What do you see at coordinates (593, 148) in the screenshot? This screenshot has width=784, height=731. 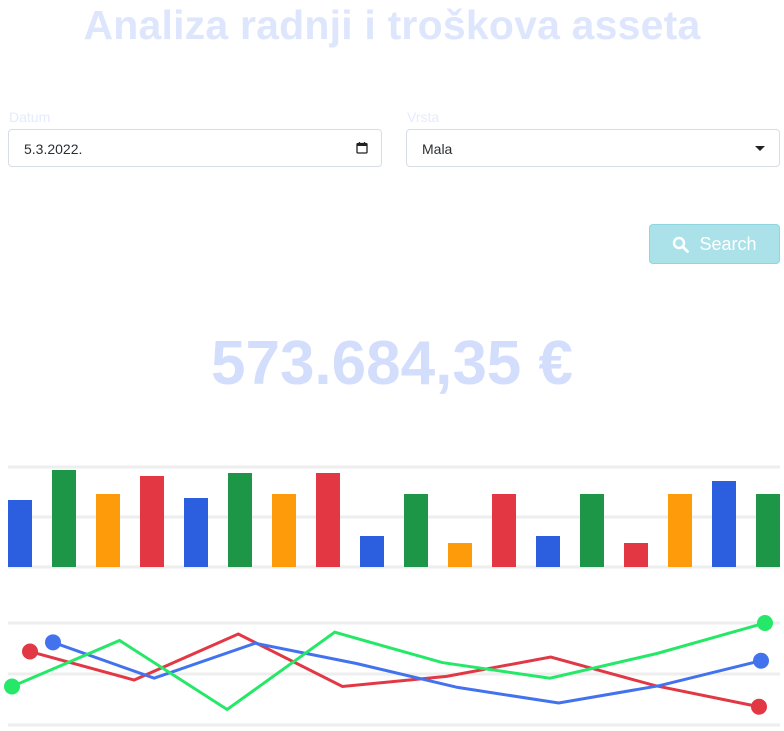 I see `type-select: Mala` at bounding box center [593, 148].